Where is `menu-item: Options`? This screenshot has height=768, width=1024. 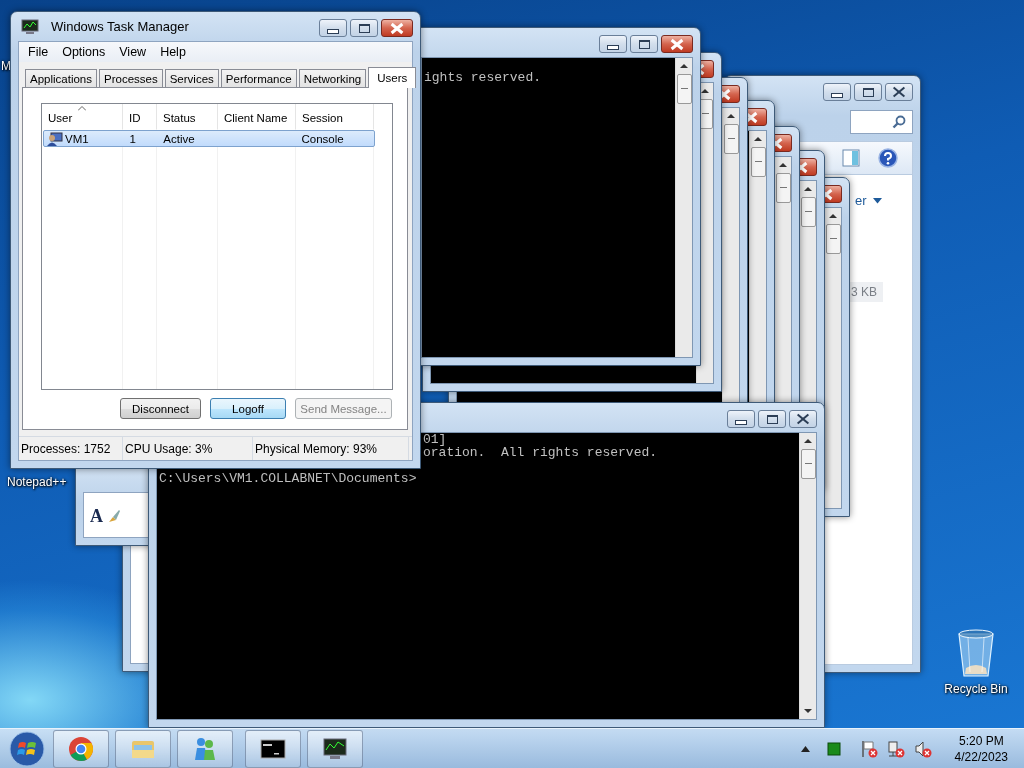 menu-item: Options is located at coordinates (84, 52).